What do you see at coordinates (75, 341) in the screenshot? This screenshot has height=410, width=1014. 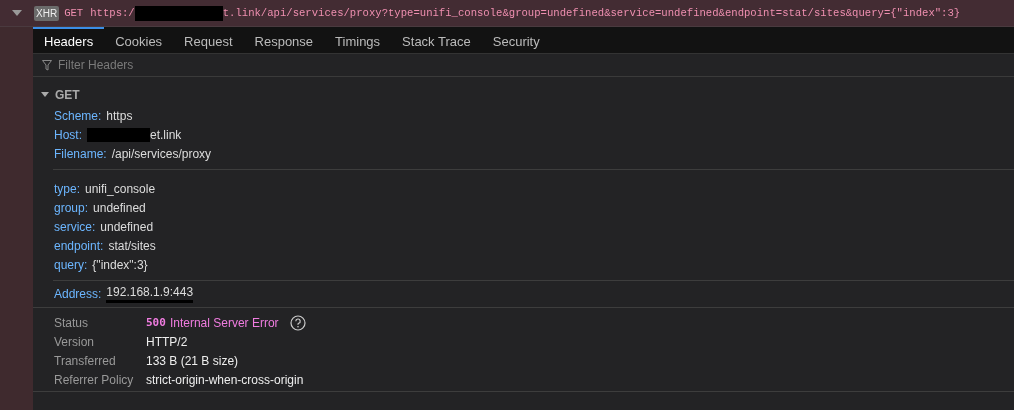 I see `summary-label: Version` at bounding box center [75, 341].